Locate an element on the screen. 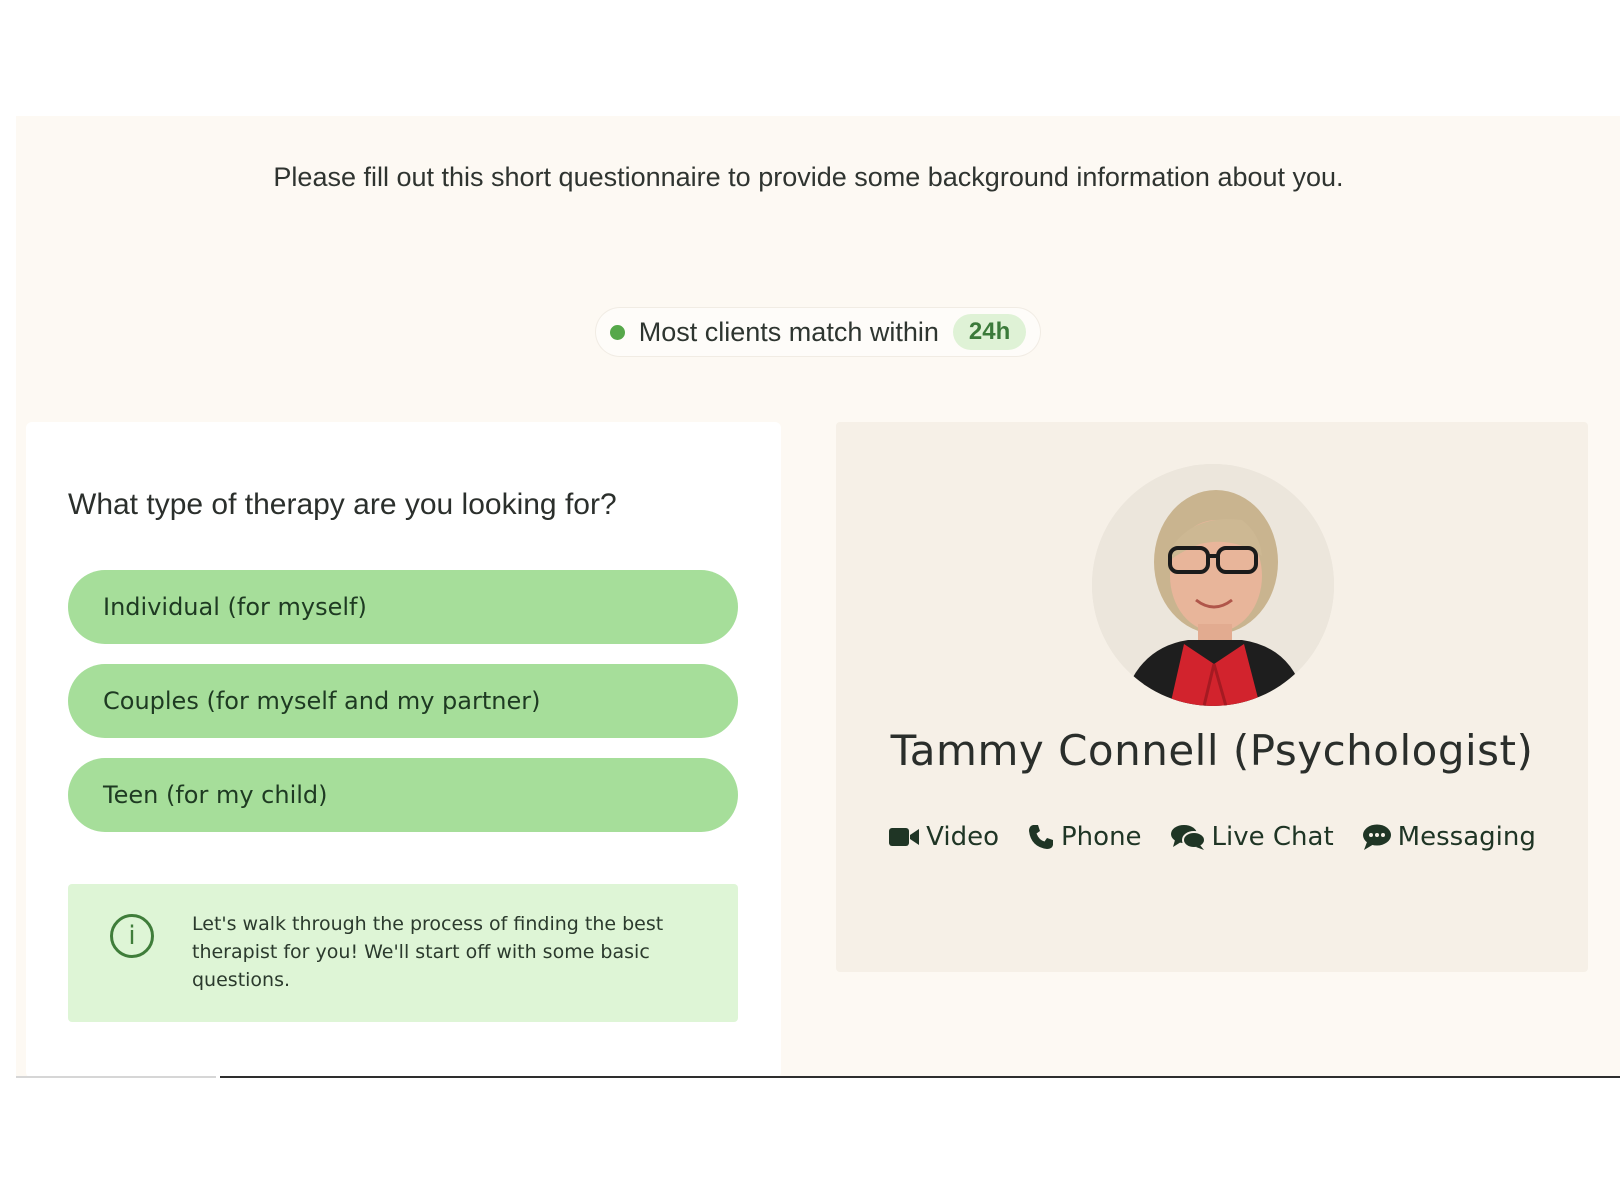  mode-live-chat: Live Chat is located at coordinates (1252, 837).